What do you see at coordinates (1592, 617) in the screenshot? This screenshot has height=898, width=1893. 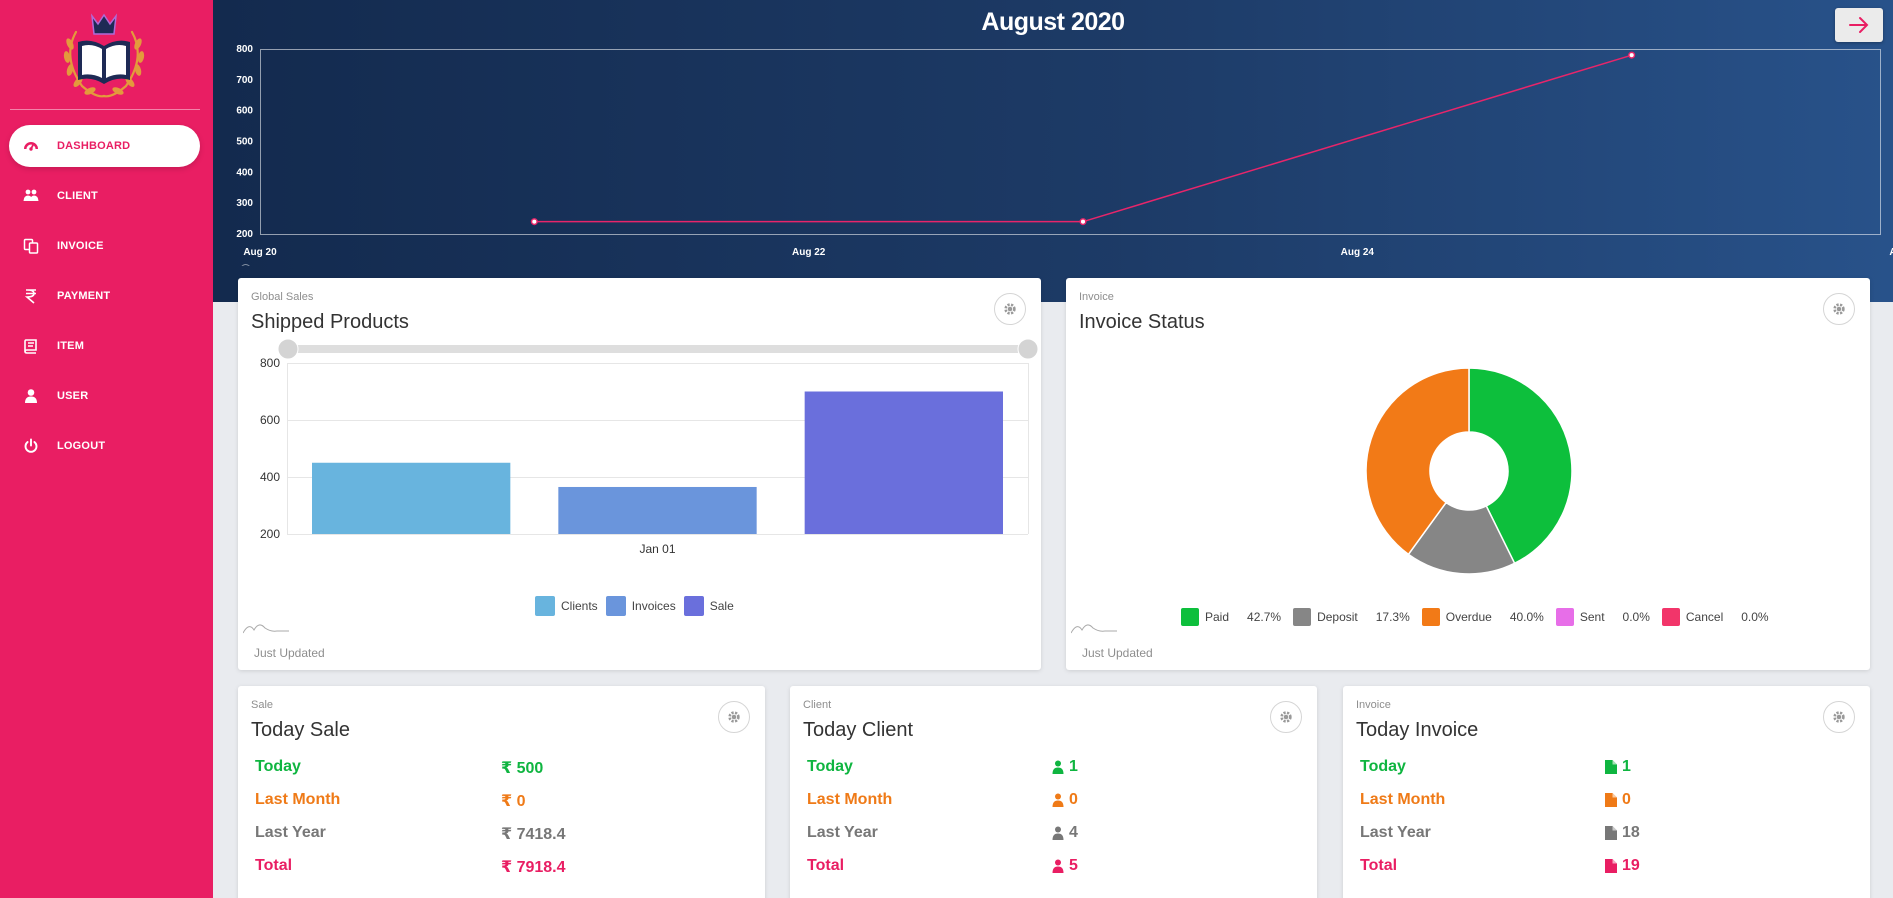 I see `legend-label: Sent` at bounding box center [1592, 617].